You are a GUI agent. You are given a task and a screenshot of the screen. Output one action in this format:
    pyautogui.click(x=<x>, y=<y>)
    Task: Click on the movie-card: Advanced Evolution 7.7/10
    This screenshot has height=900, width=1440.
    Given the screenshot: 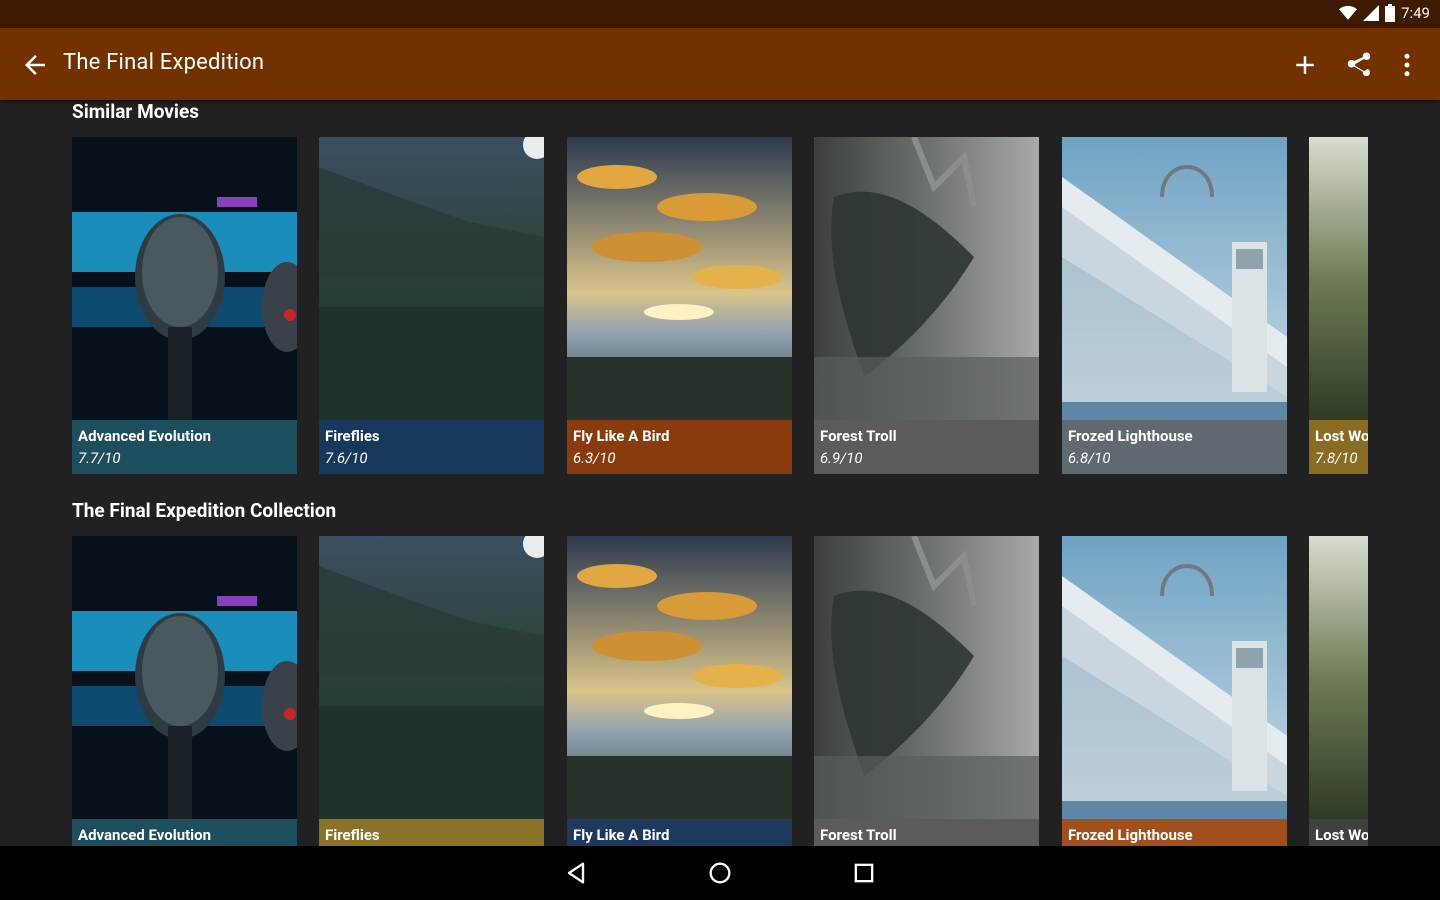 What is the action you would take?
    pyautogui.click(x=184, y=305)
    